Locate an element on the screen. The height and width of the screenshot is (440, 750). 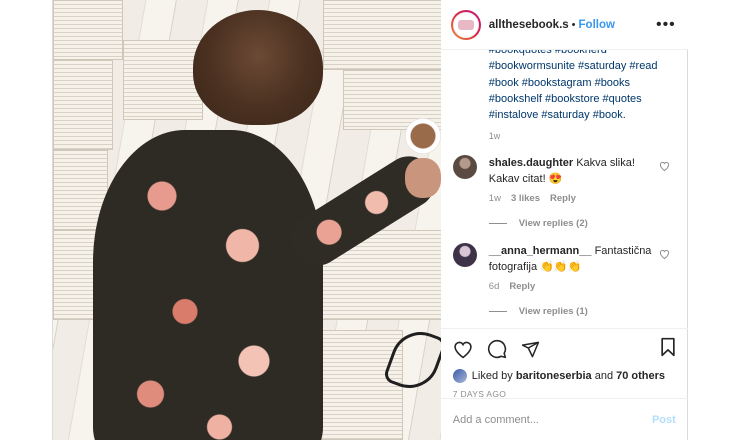
account-username: allthesebook.s is located at coordinates (529, 25).